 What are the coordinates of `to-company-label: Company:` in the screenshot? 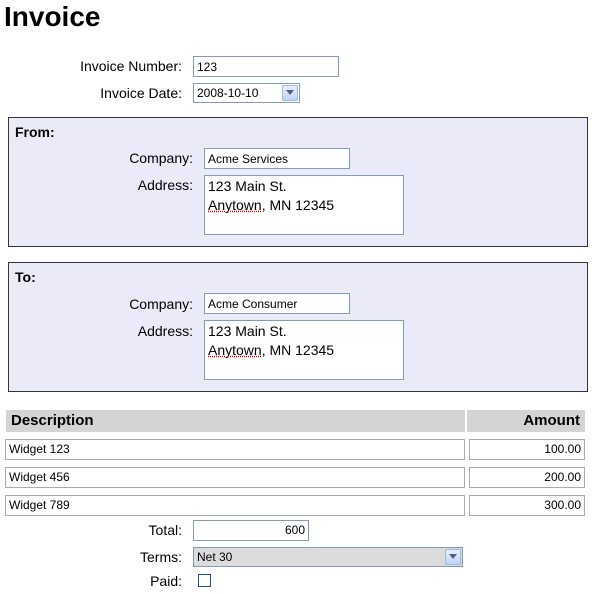 It's located at (161, 304).